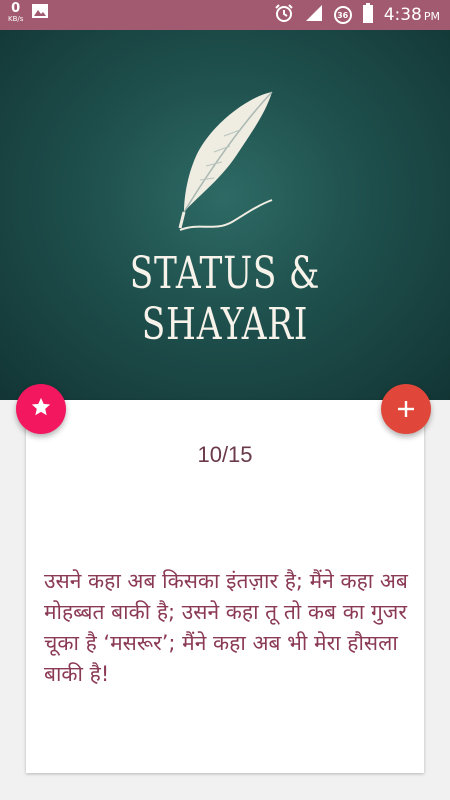 This screenshot has height=800, width=450. What do you see at coordinates (431, 16) in the screenshot?
I see `clock-ampm: PM` at bounding box center [431, 16].